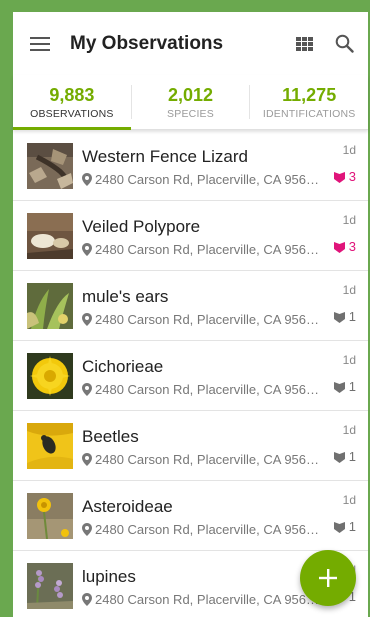 The height and width of the screenshot is (617, 370). What do you see at coordinates (190, 113) in the screenshot?
I see `species-label: SPECIES` at bounding box center [190, 113].